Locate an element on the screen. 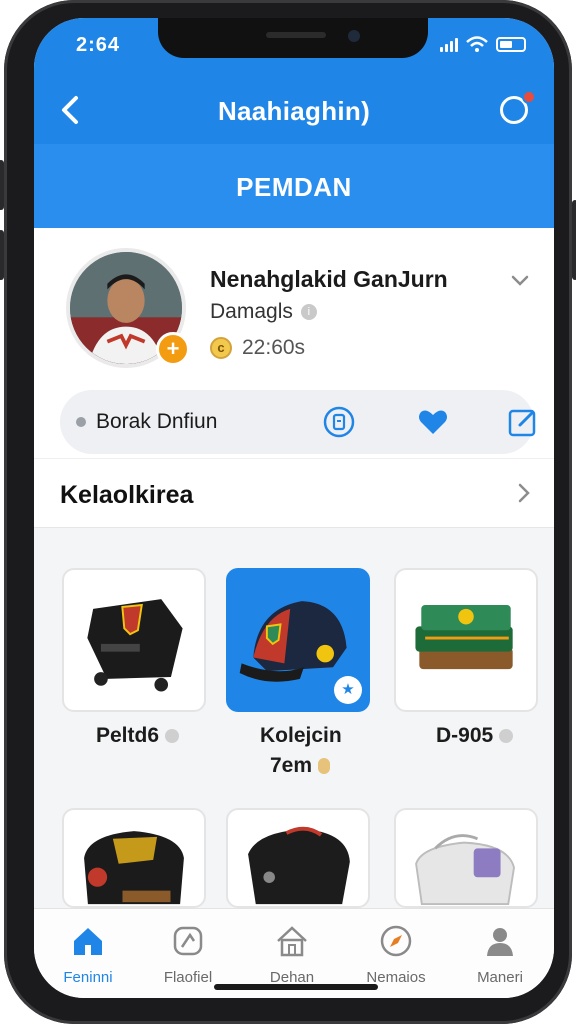 The height and width of the screenshot is (1024, 576). collection-item-3-label: D-905 is located at coordinates (475, 736).